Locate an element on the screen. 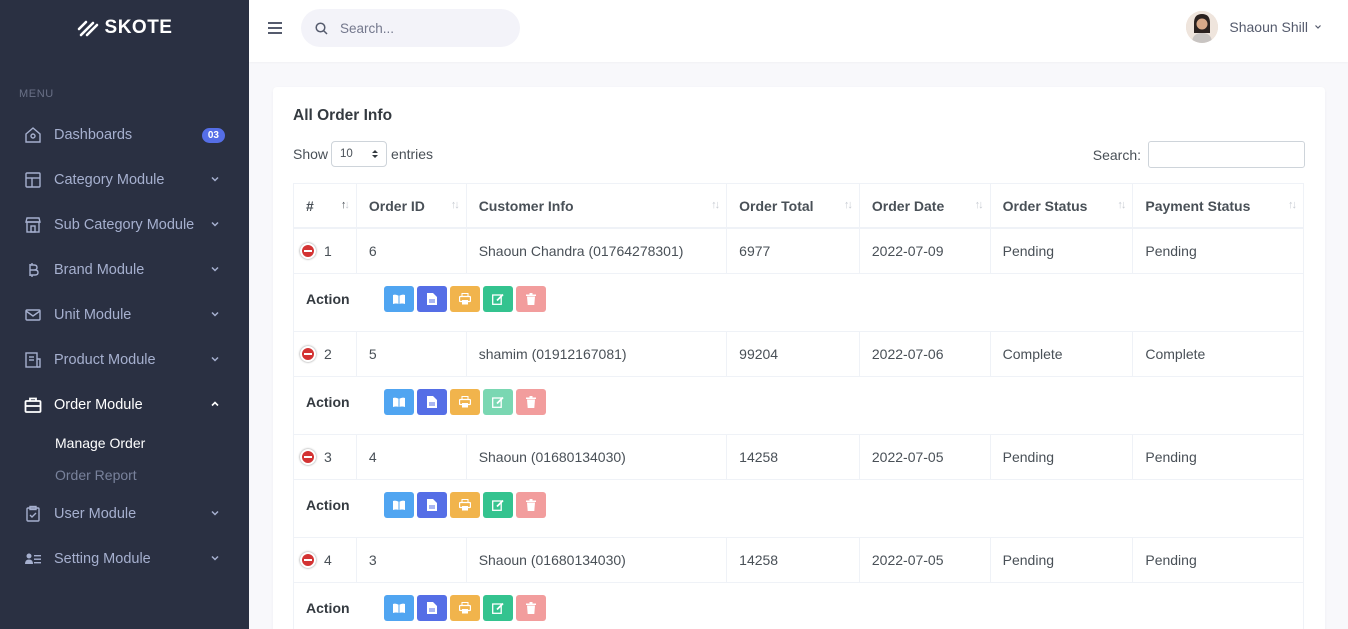  total-cell: 14258 is located at coordinates (793, 457).